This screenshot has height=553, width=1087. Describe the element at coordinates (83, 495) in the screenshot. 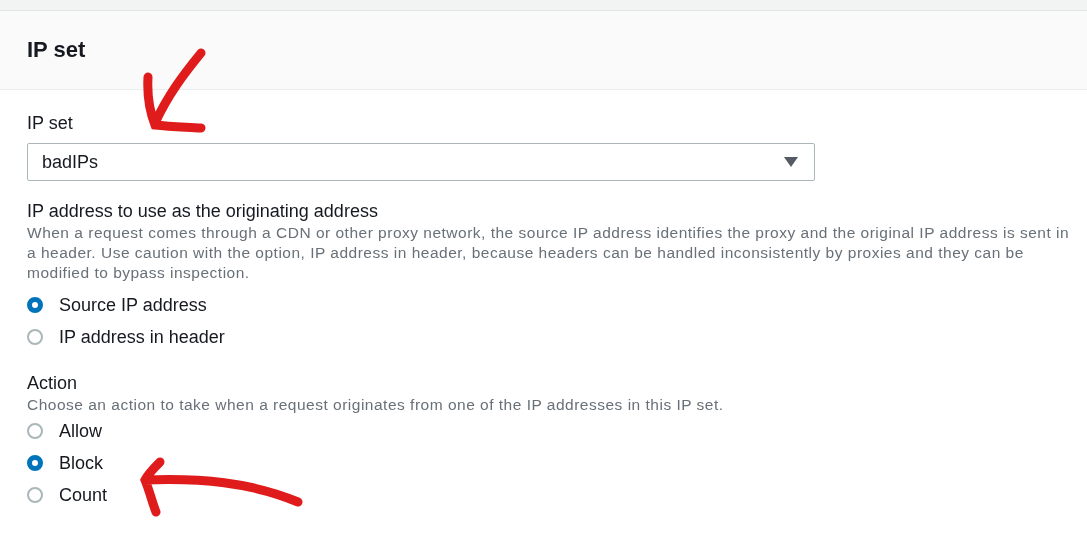

I see `radio-label: Count` at that location.